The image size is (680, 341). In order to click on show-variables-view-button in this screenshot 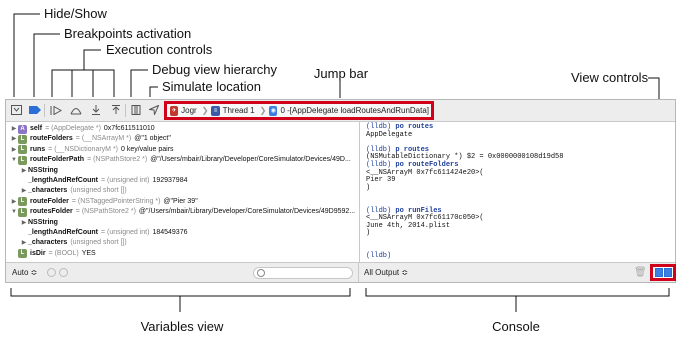, I will do `click(658, 272)`.